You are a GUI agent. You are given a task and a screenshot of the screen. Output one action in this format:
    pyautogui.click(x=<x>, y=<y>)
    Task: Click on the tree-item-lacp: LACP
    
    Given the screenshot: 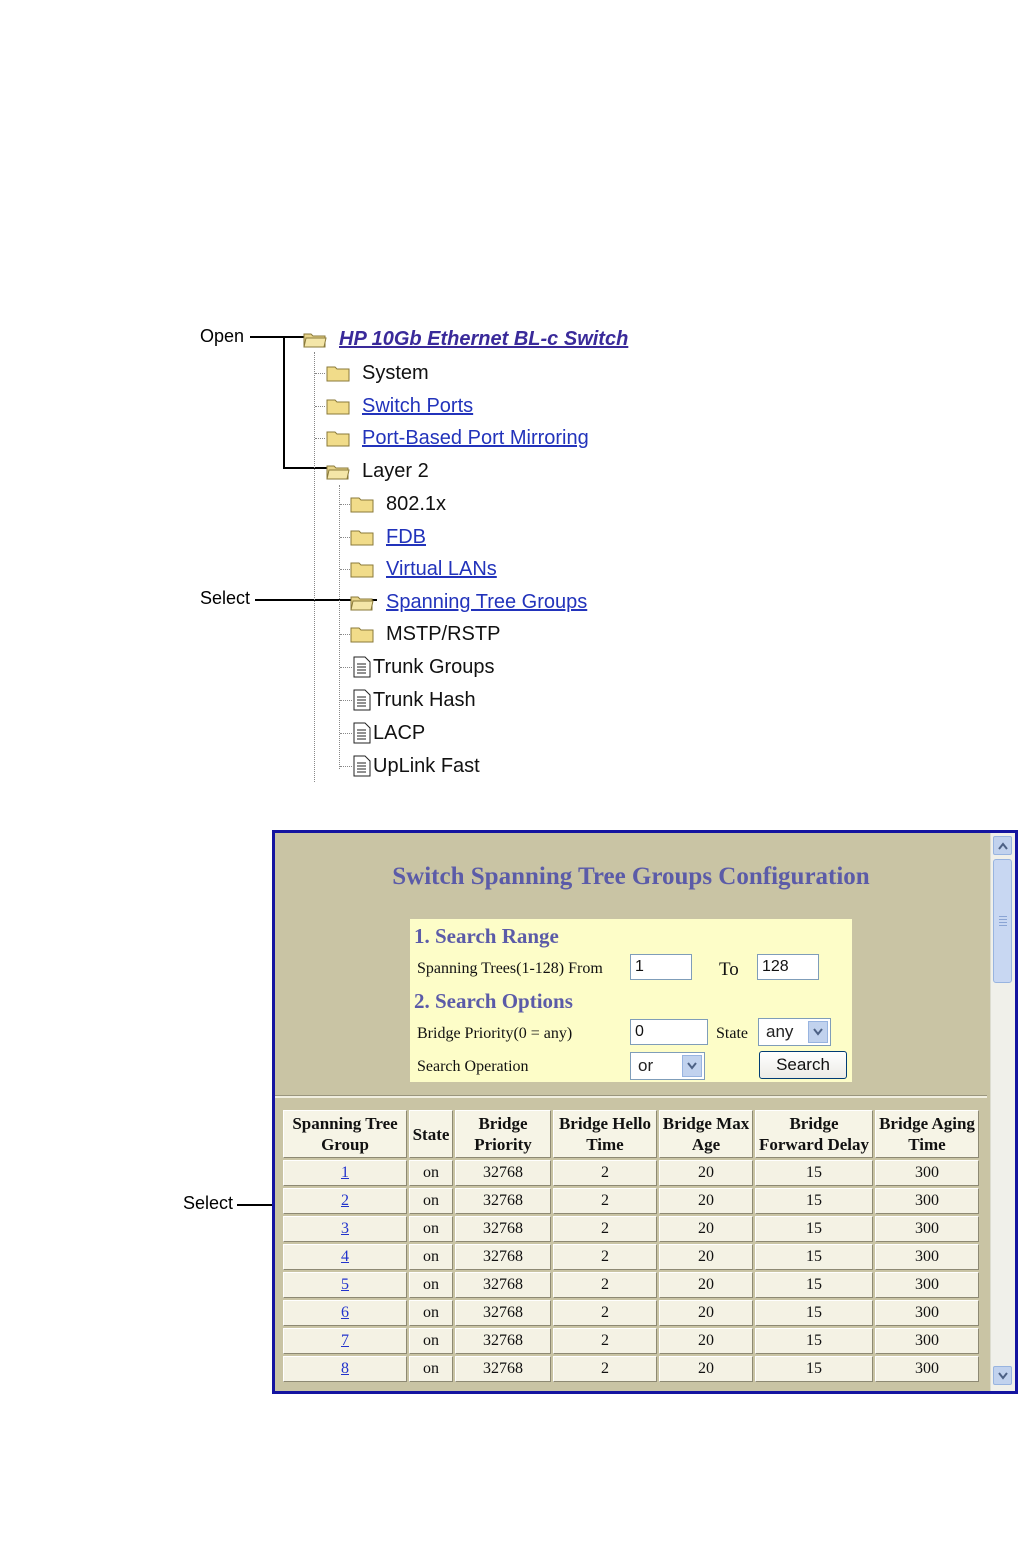 What is the action you would take?
    pyautogui.click(x=389, y=733)
    